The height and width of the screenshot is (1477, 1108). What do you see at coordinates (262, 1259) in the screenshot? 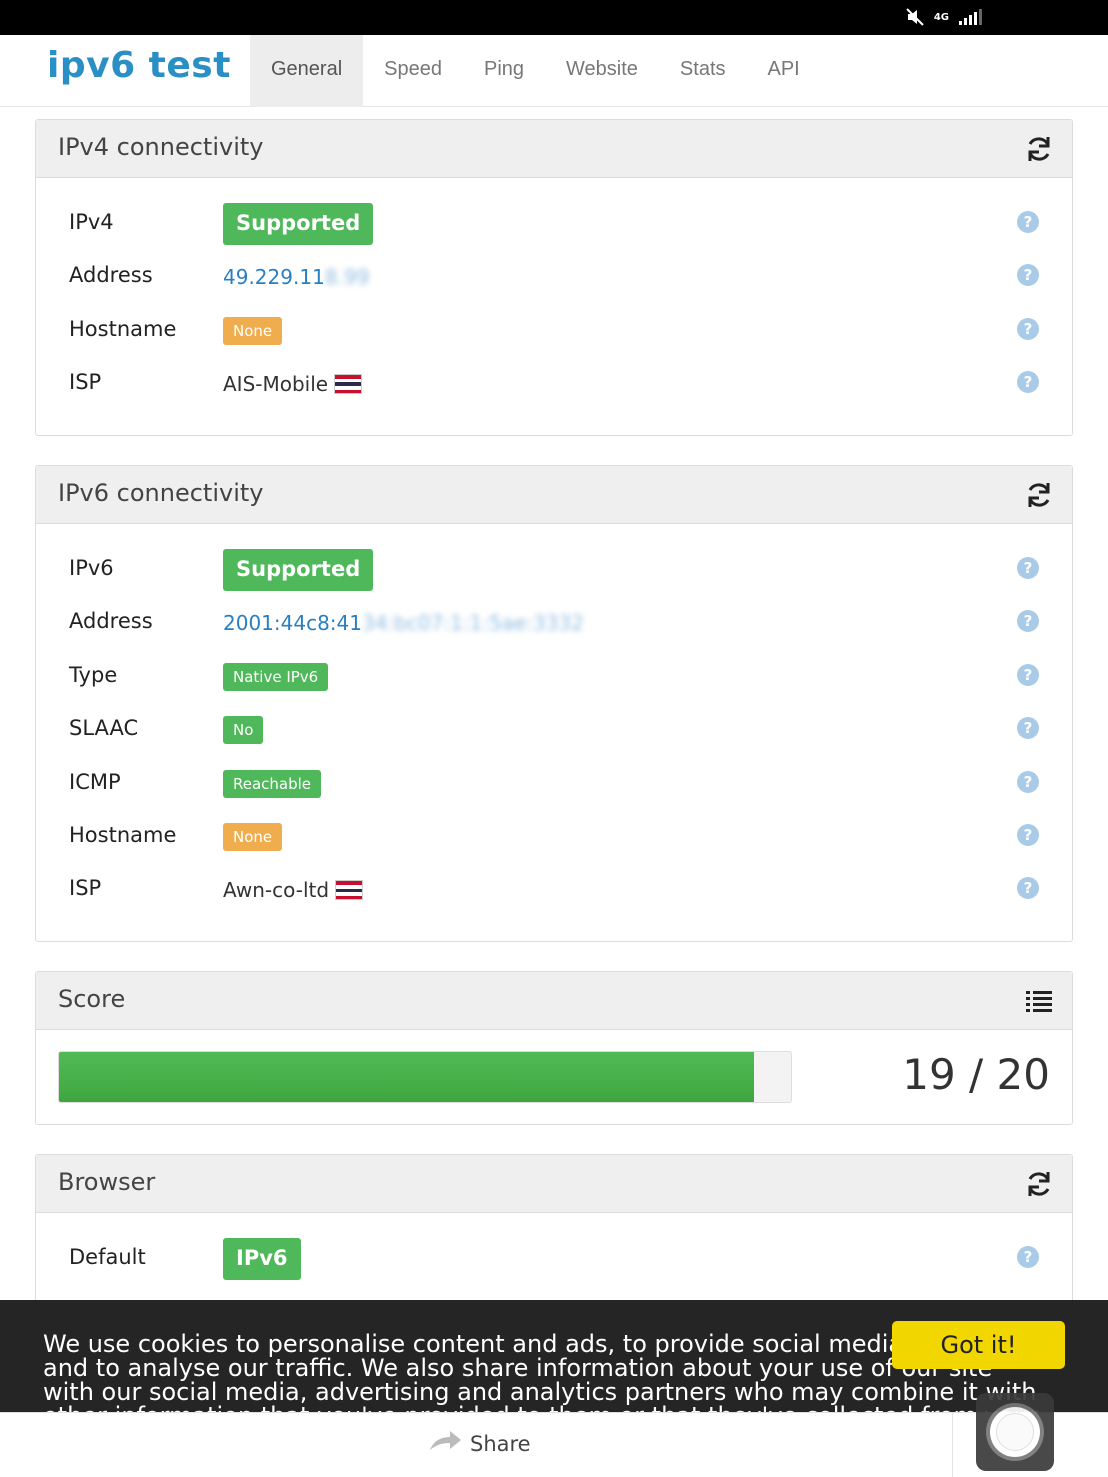
I see `default-protocol-badge: IPv6` at bounding box center [262, 1259].